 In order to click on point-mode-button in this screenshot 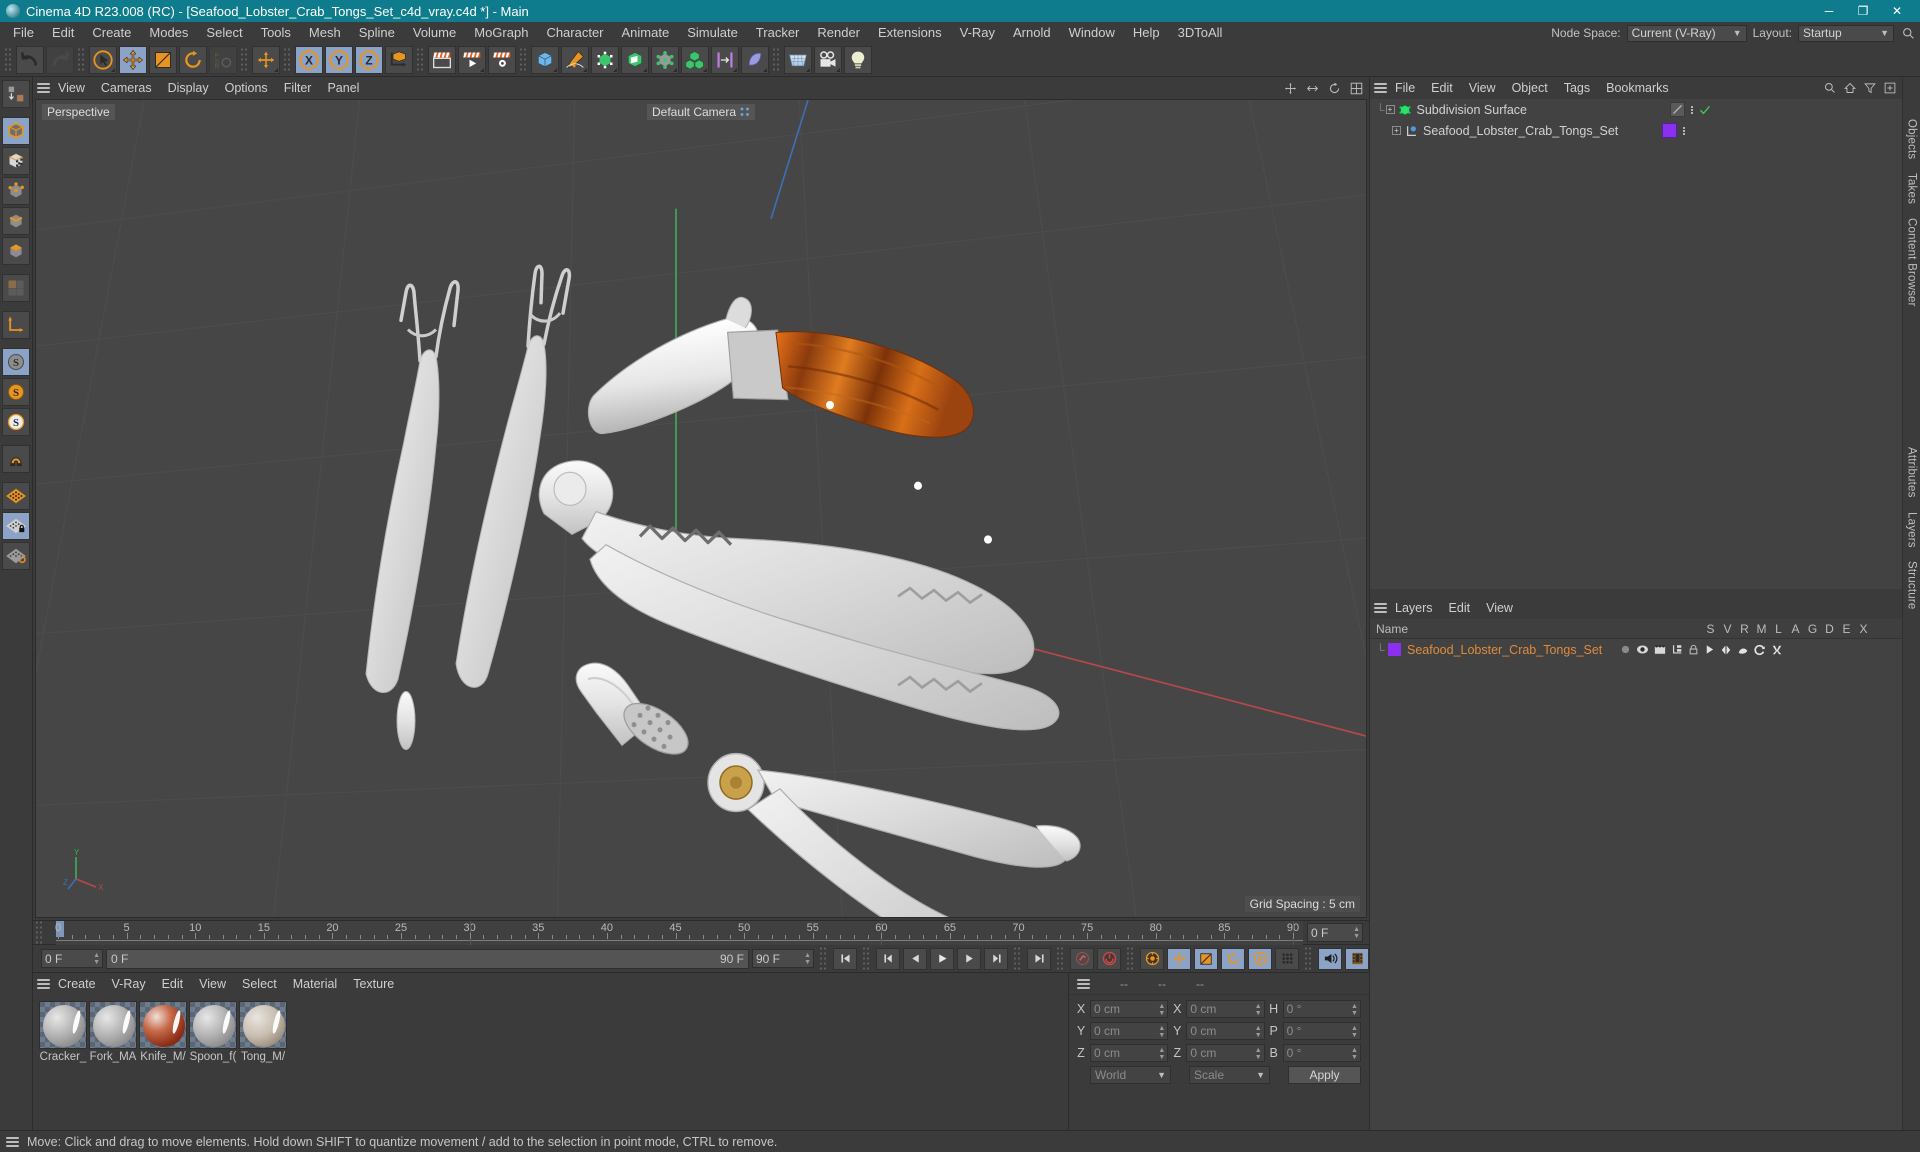, I will do `click(16, 191)`.